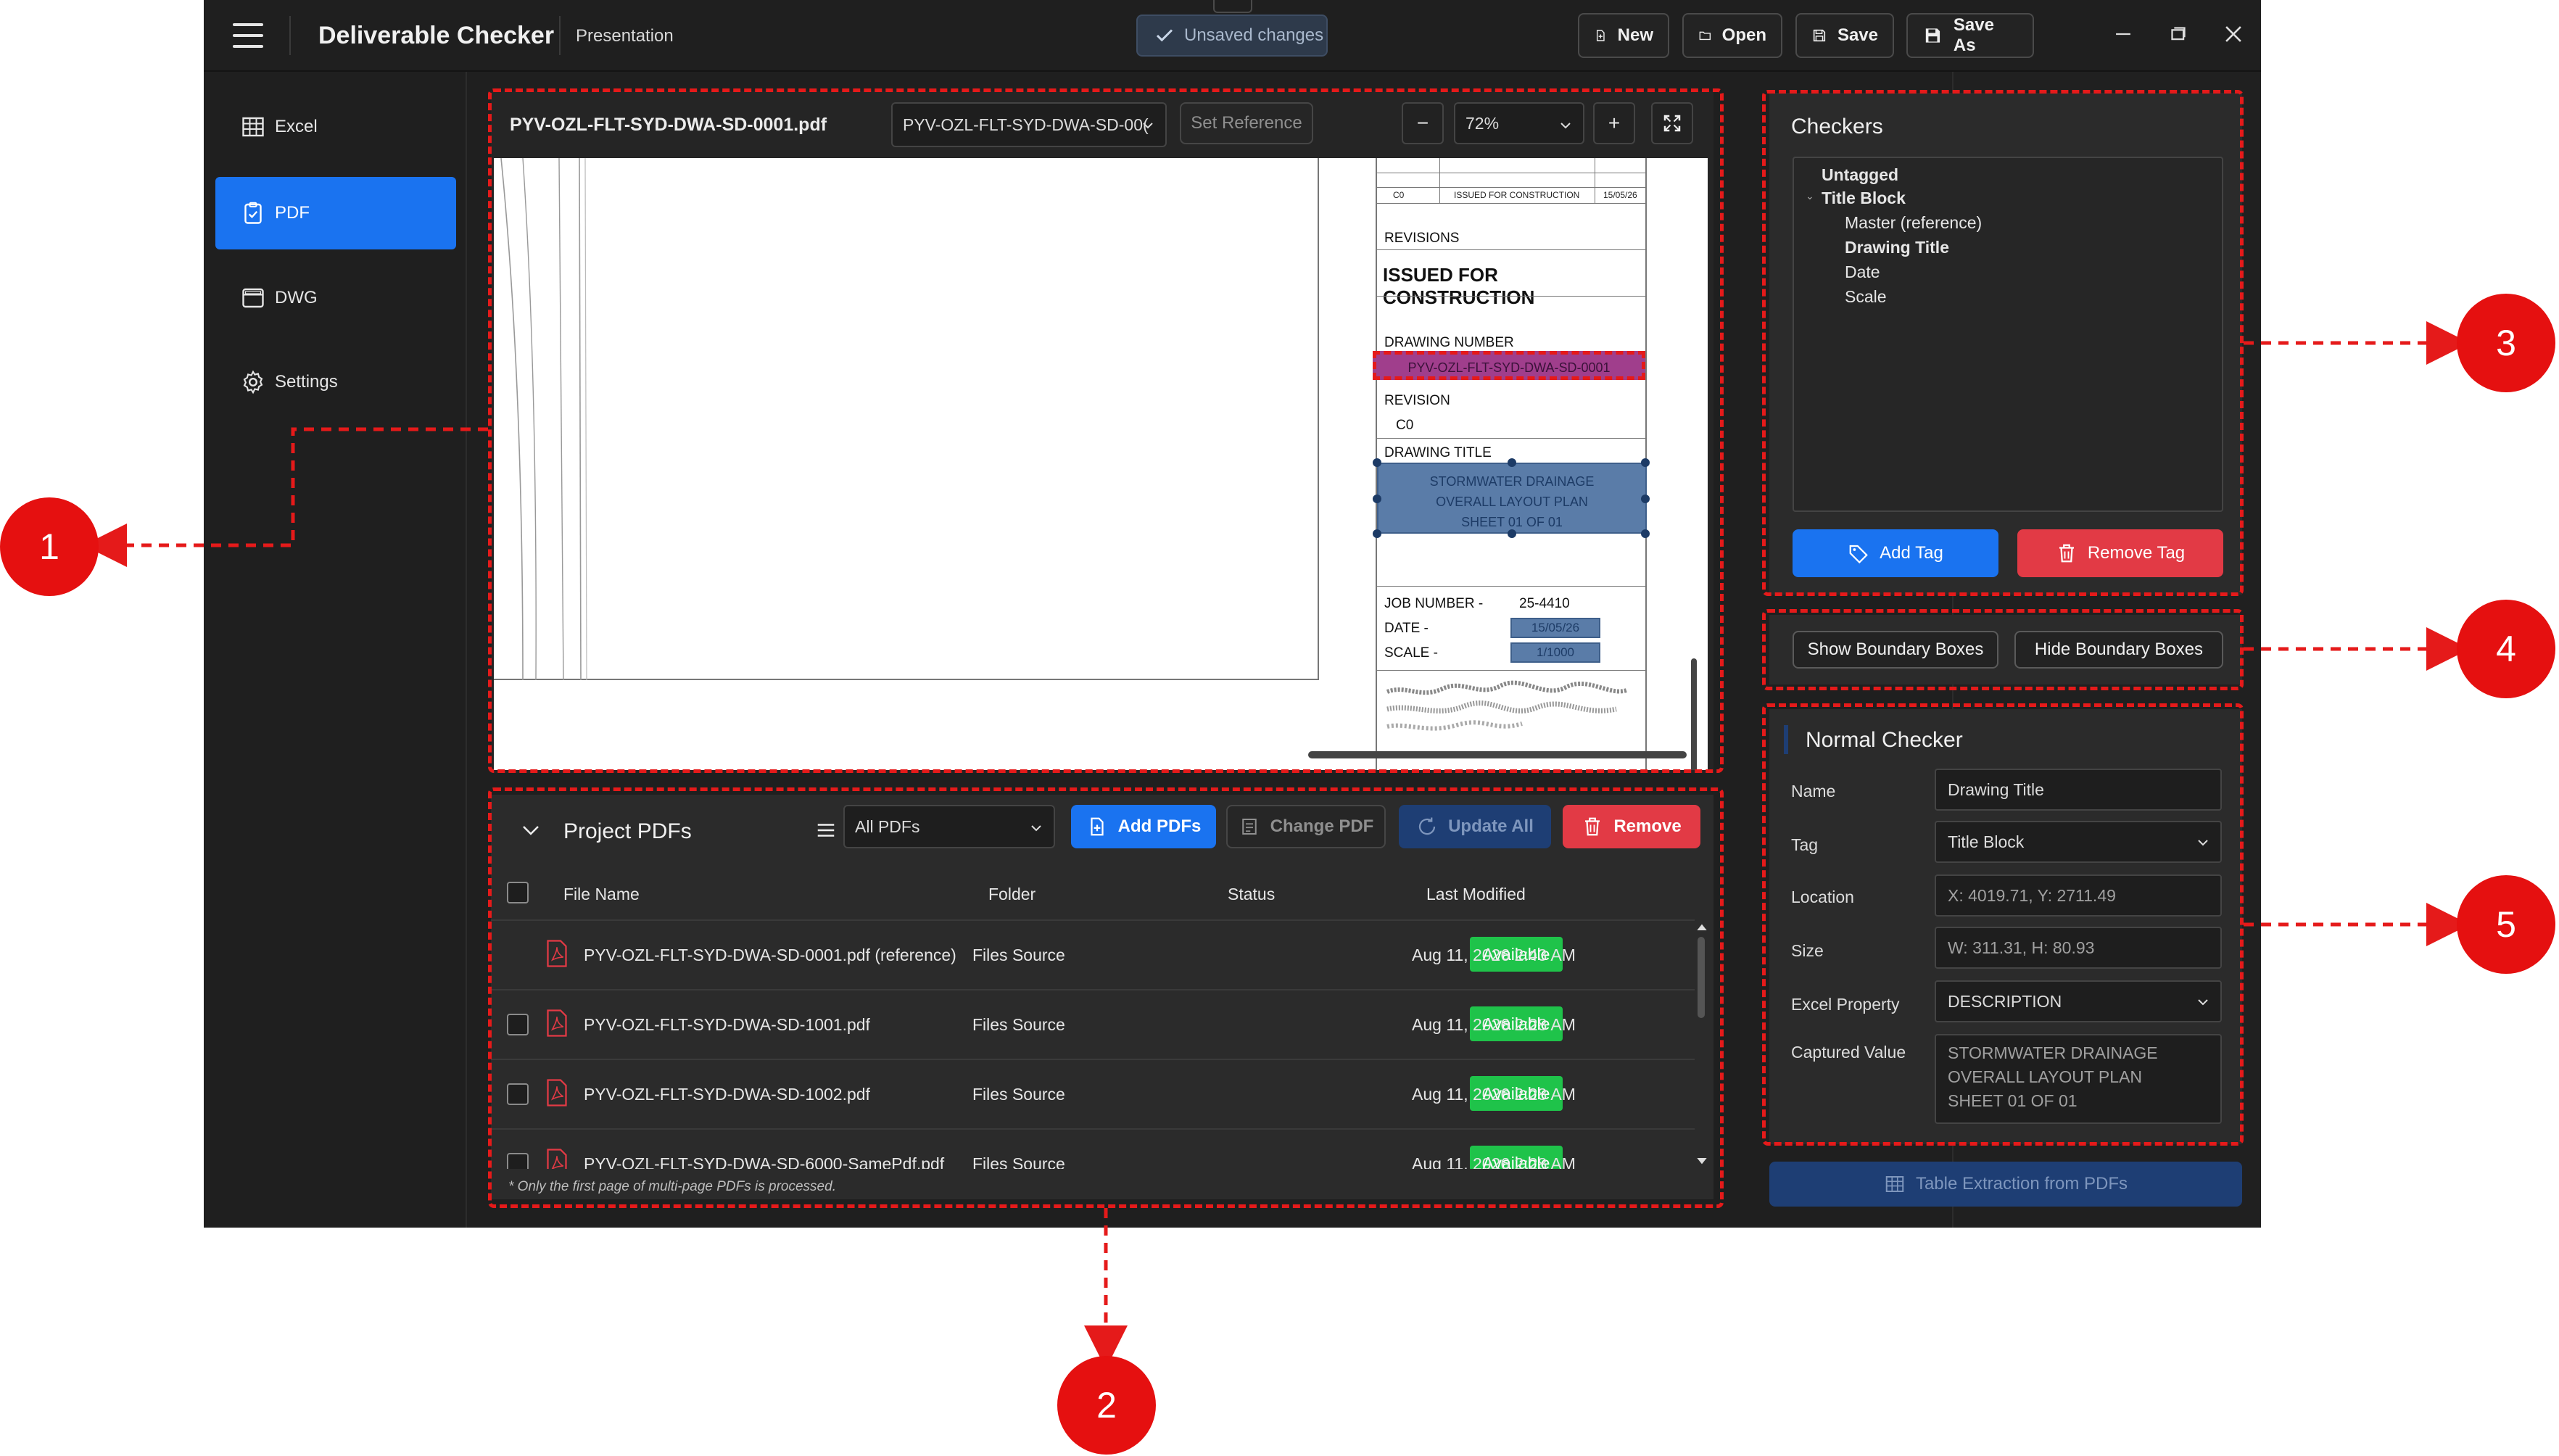  Describe the element at coordinates (1232, 6) in the screenshot. I see `drag-handle` at that location.